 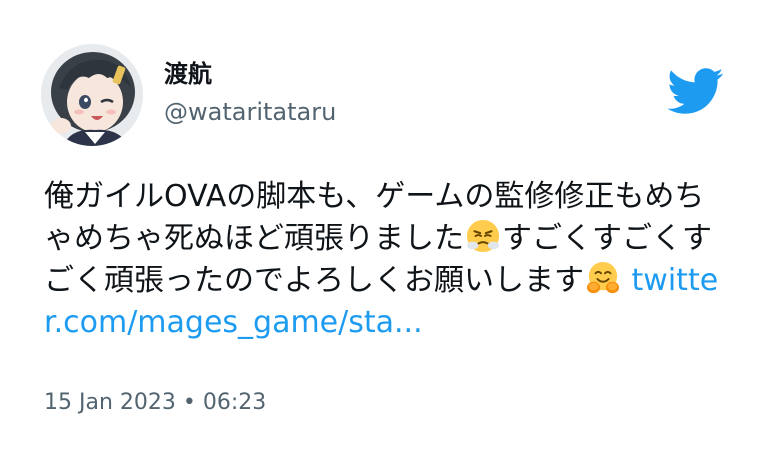 What do you see at coordinates (603, 277) in the screenshot?
I see `hugging-face-icon` at bounding box center [603, 277].